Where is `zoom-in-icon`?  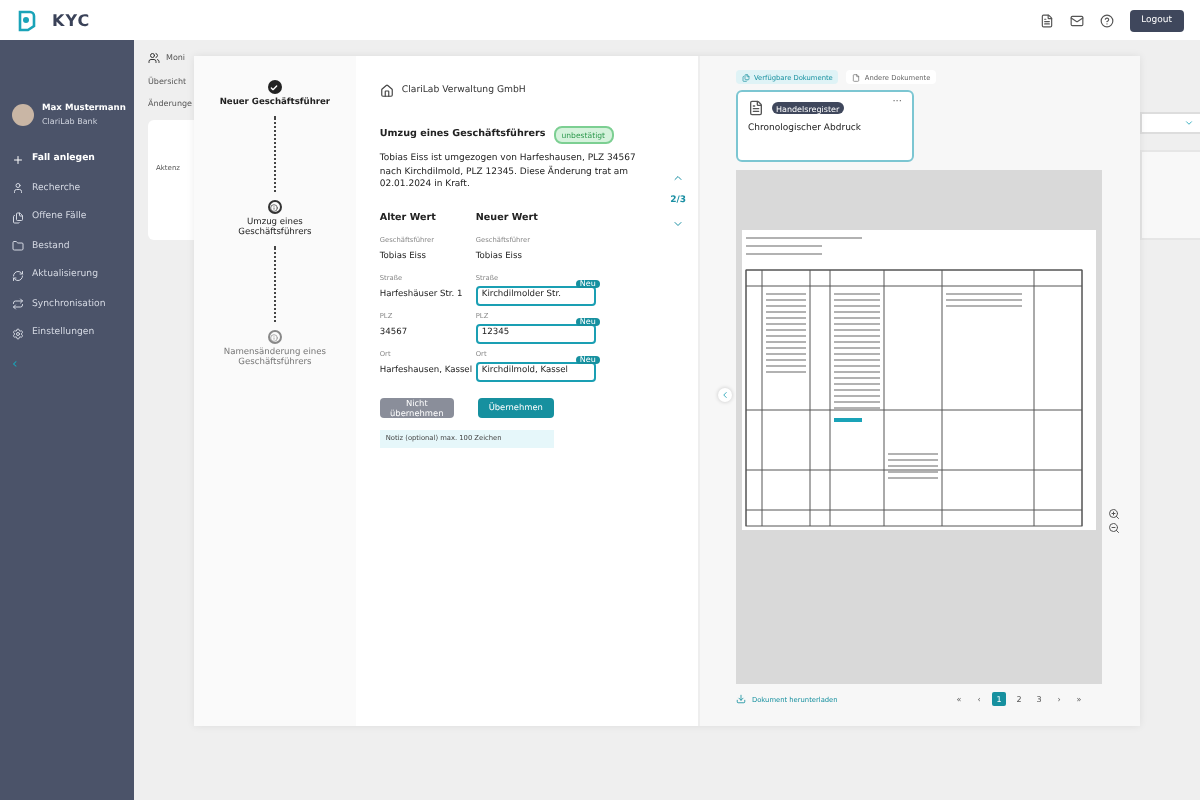
zoom-in-icon is located at coordinates (1114, 514).